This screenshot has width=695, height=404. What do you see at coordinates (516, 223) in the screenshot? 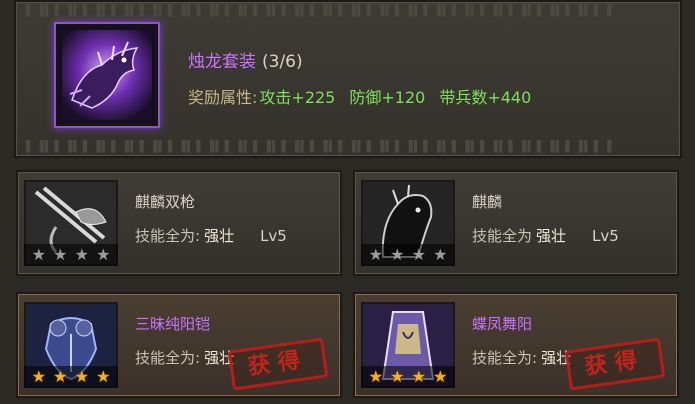
I see `item-card-qilin: ★ ★ ★ ★ 麒麟 技能全为 强壮 Lv5` at bounding box center [516, 223].